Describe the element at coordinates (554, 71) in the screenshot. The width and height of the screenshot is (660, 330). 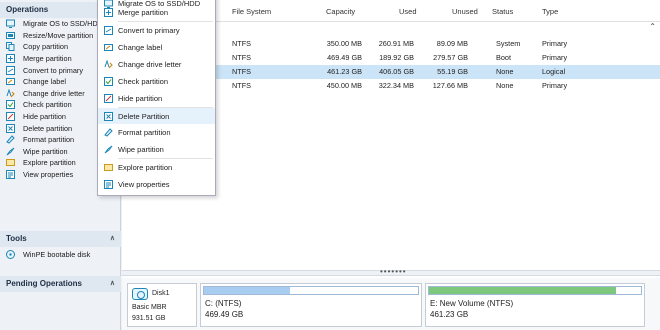
I see `cell-type: Logical` at that location.